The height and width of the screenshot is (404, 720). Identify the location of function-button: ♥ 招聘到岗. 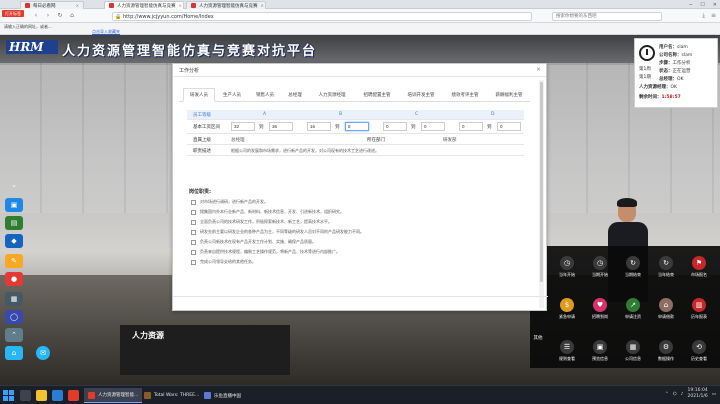
(600, 310).